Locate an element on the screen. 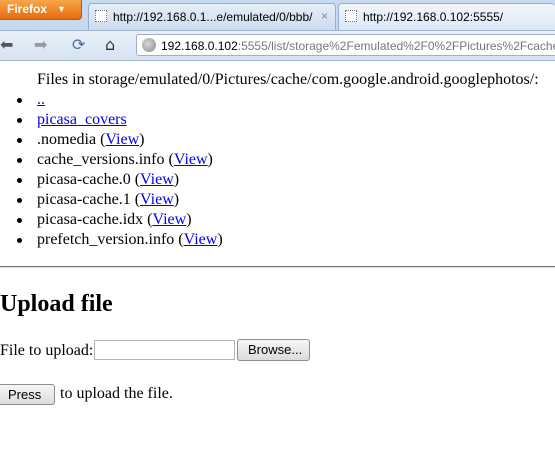 The width and height of the screenshot is (555, 462). file-path-input is located at coordinates (164, 350).